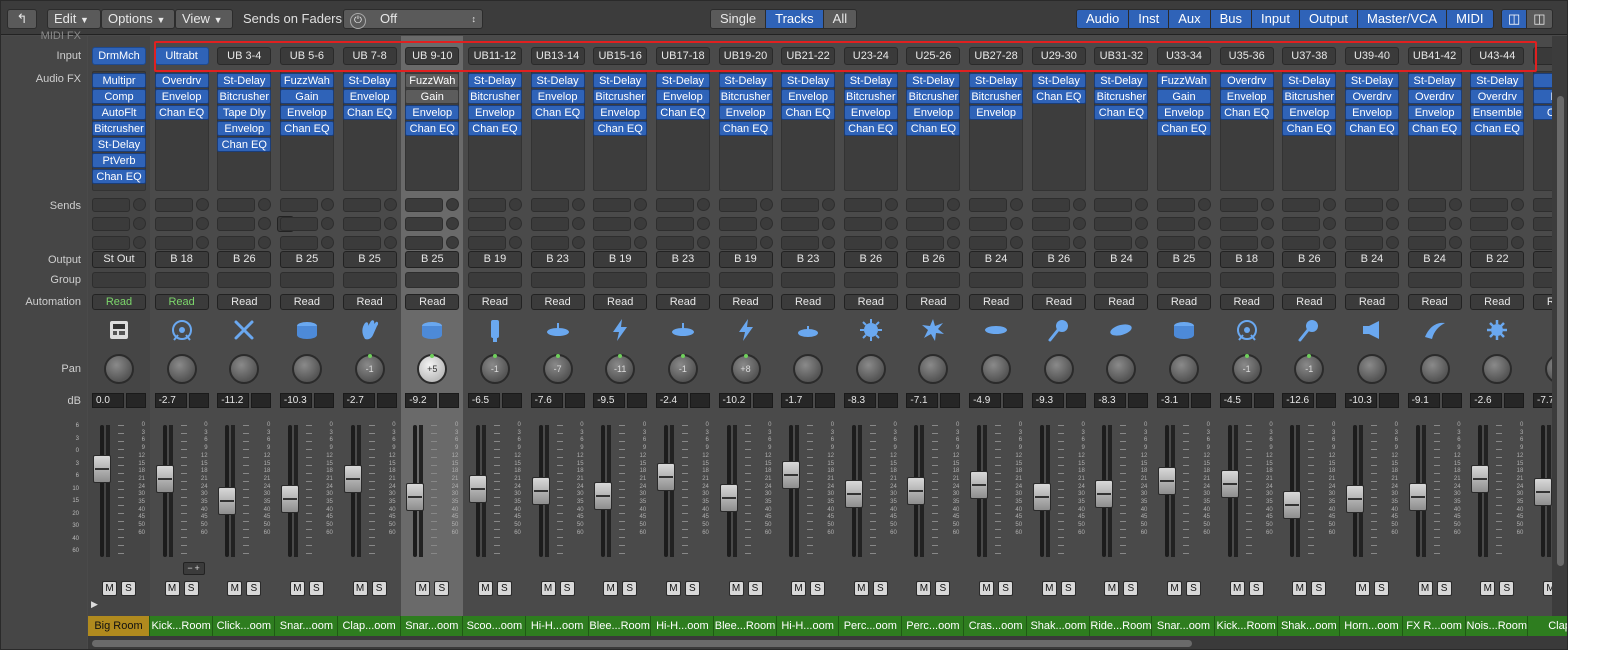  What do you see at coordinates (1372, 626) in the screenshot?
I see `track-name: Horn...oom` at bounding box center [1372, 626].